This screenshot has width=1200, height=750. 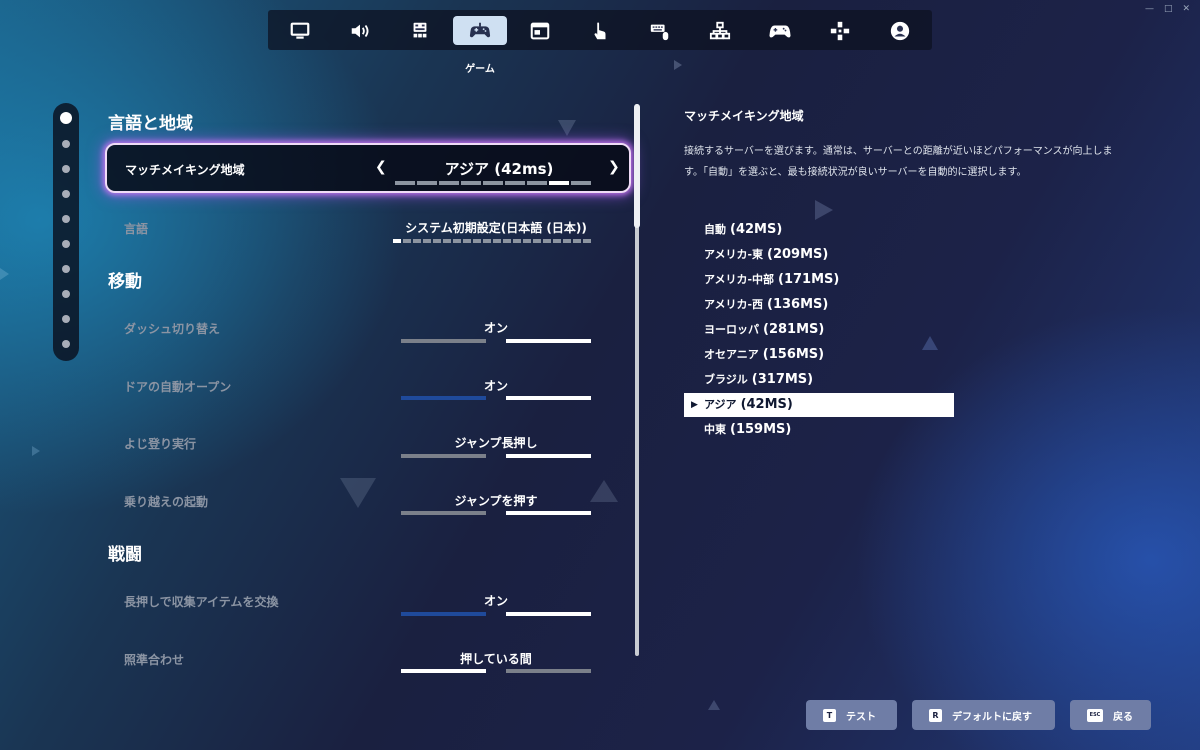 What do you see at coordinates (185, 170) in the screenshot?
I see `setting-label: マッチメイキング地域` at bounding box center [185, 170].